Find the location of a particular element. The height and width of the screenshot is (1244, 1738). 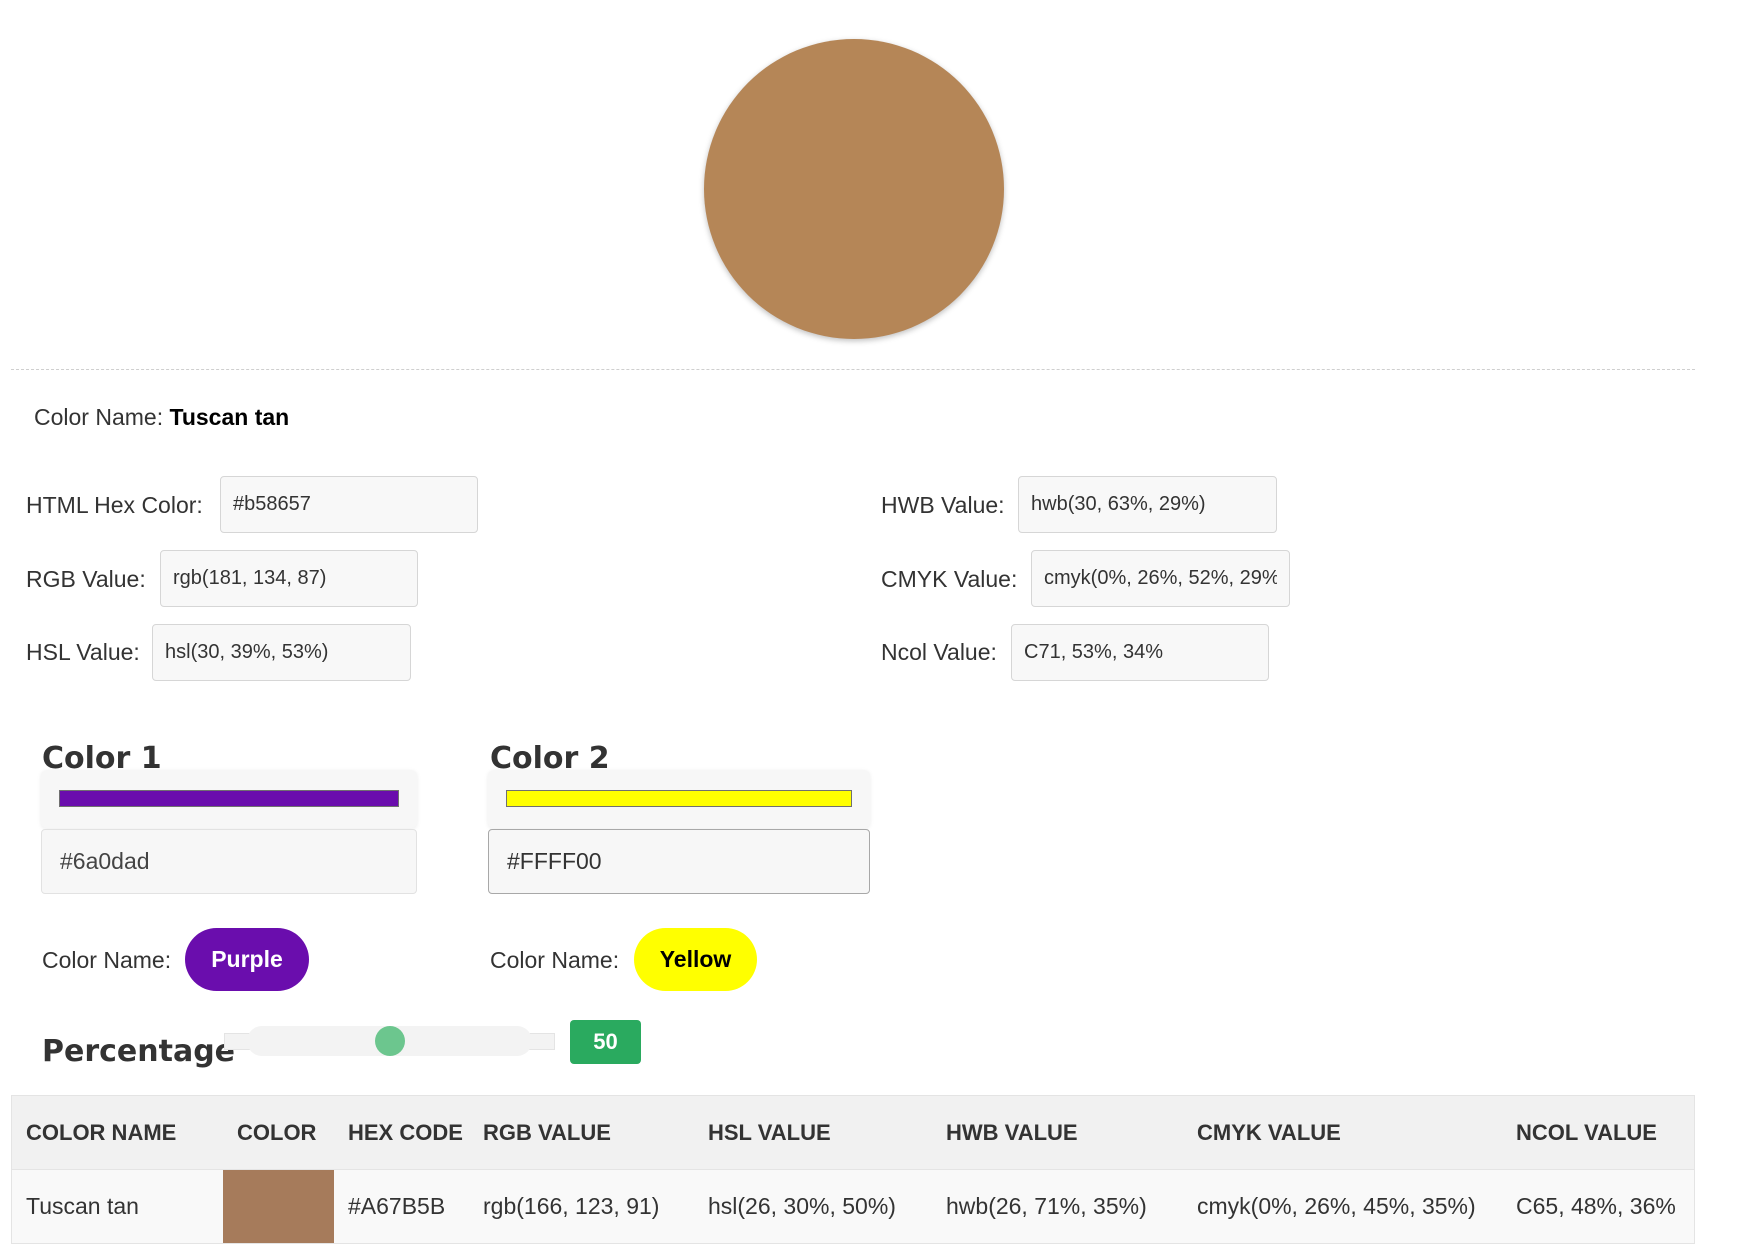

rgb-label: RGB Value: is located at coordinates (86, 579).